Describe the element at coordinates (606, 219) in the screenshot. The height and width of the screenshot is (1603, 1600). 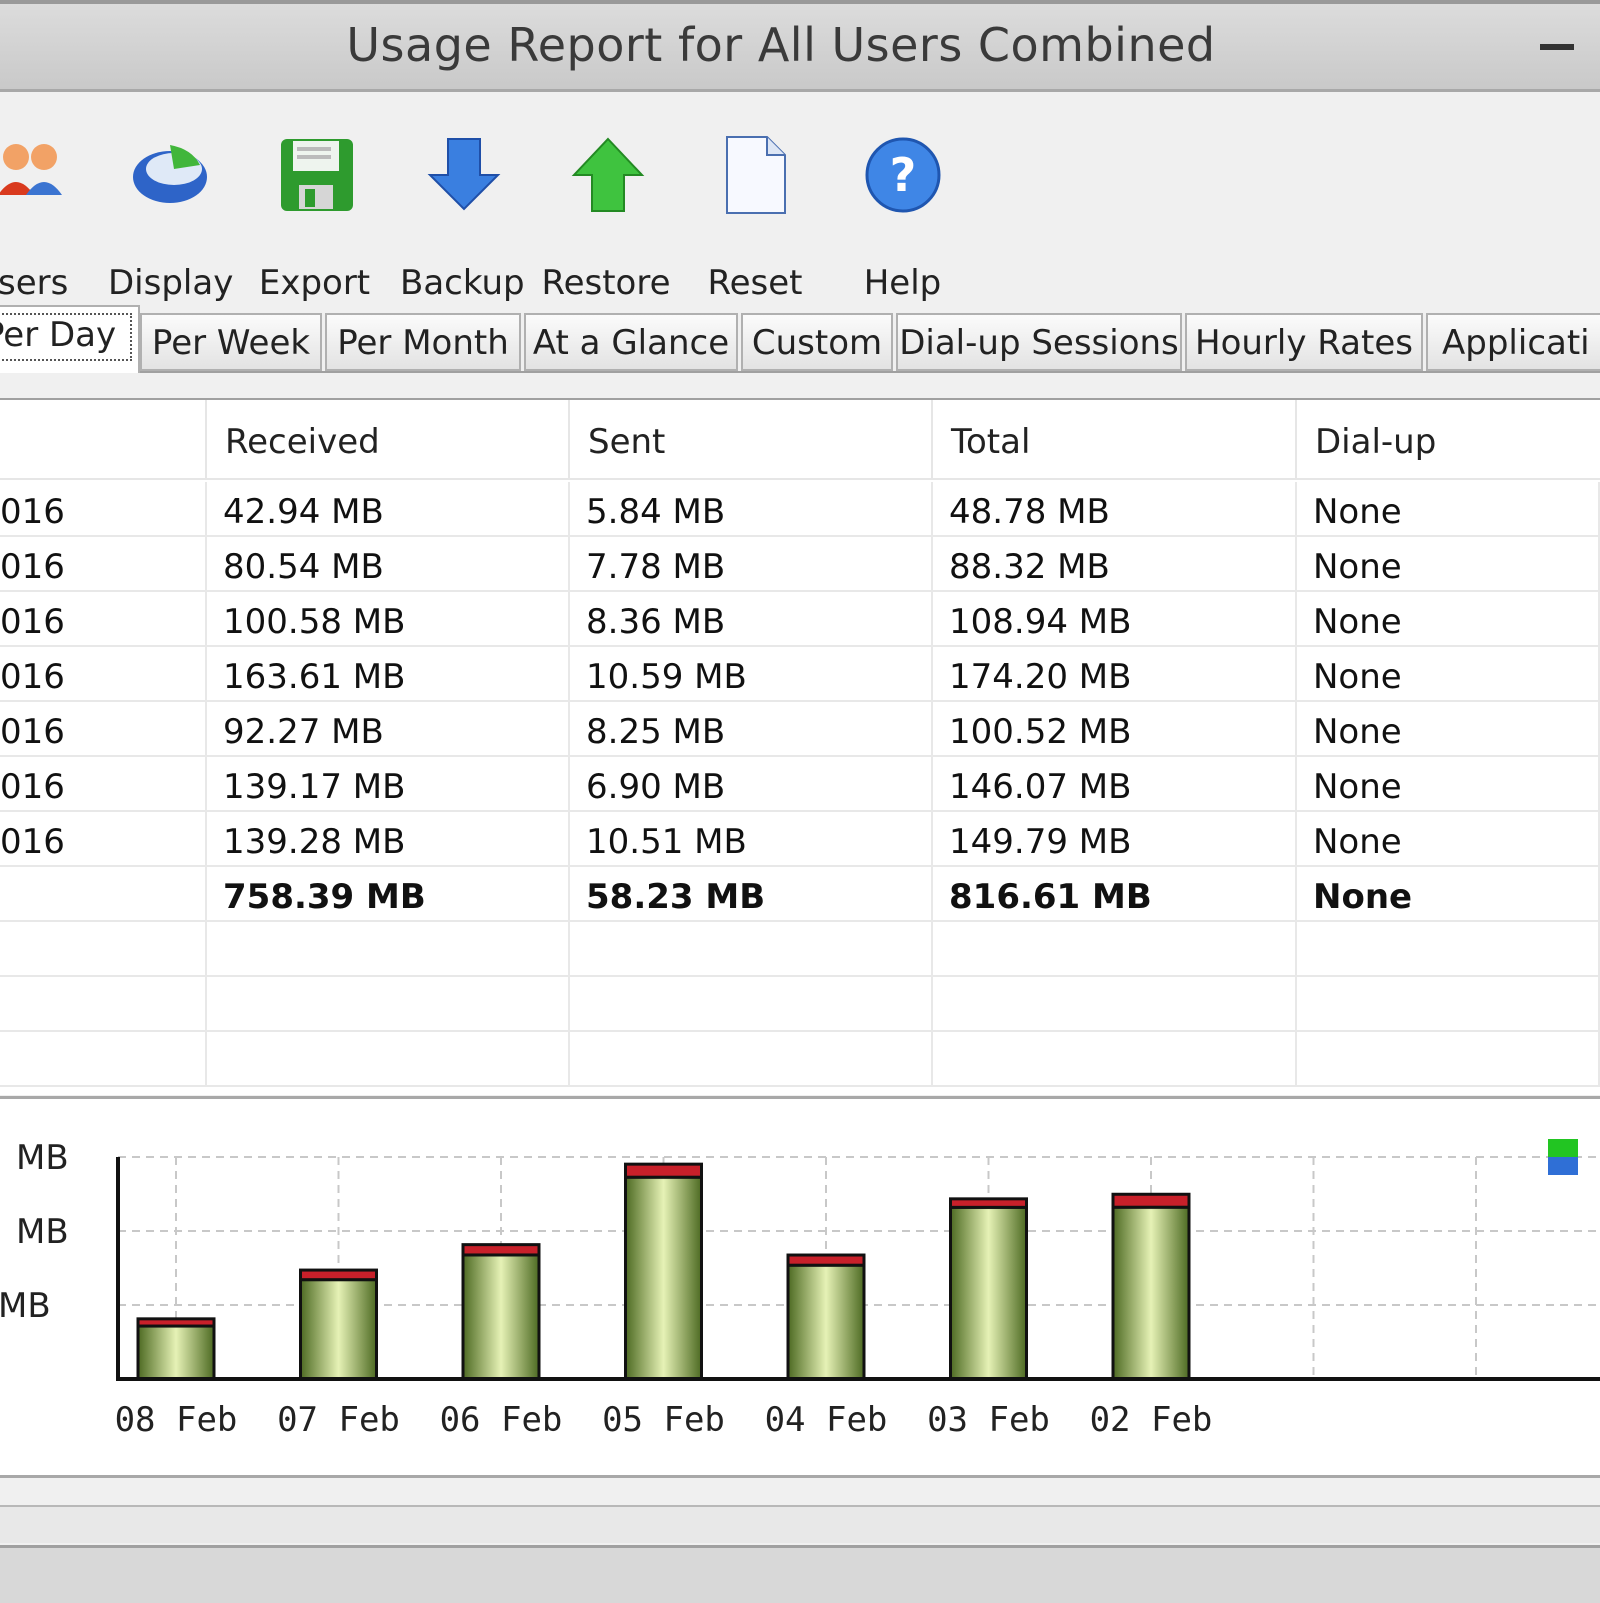
I see `restore-button: Restore` at that location.